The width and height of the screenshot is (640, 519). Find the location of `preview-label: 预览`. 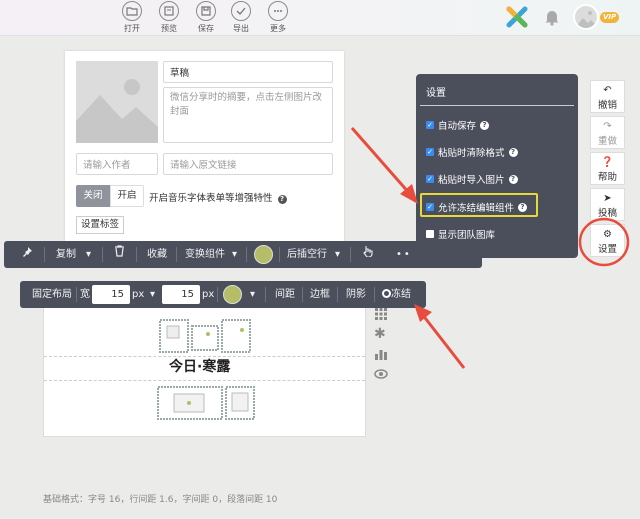

preview-label: 预览 is located at coordinates (169, 28).